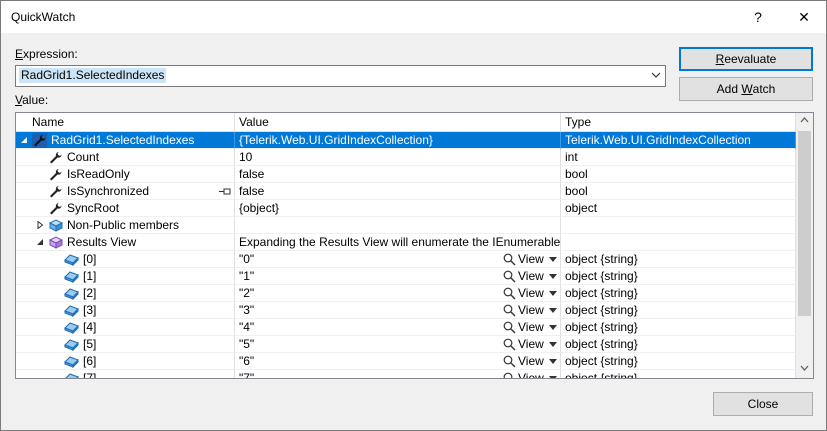  What do you see at coordinates (125, 361) in the screenshot?
I see `name-cell: [6]` at bounding box center [125, 361].